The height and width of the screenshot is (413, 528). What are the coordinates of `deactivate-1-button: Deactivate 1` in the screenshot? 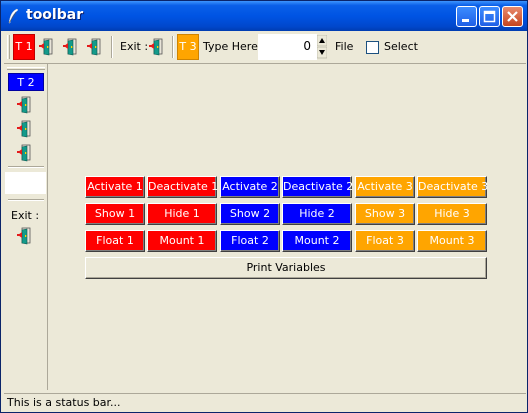 It's located at (182, 187).